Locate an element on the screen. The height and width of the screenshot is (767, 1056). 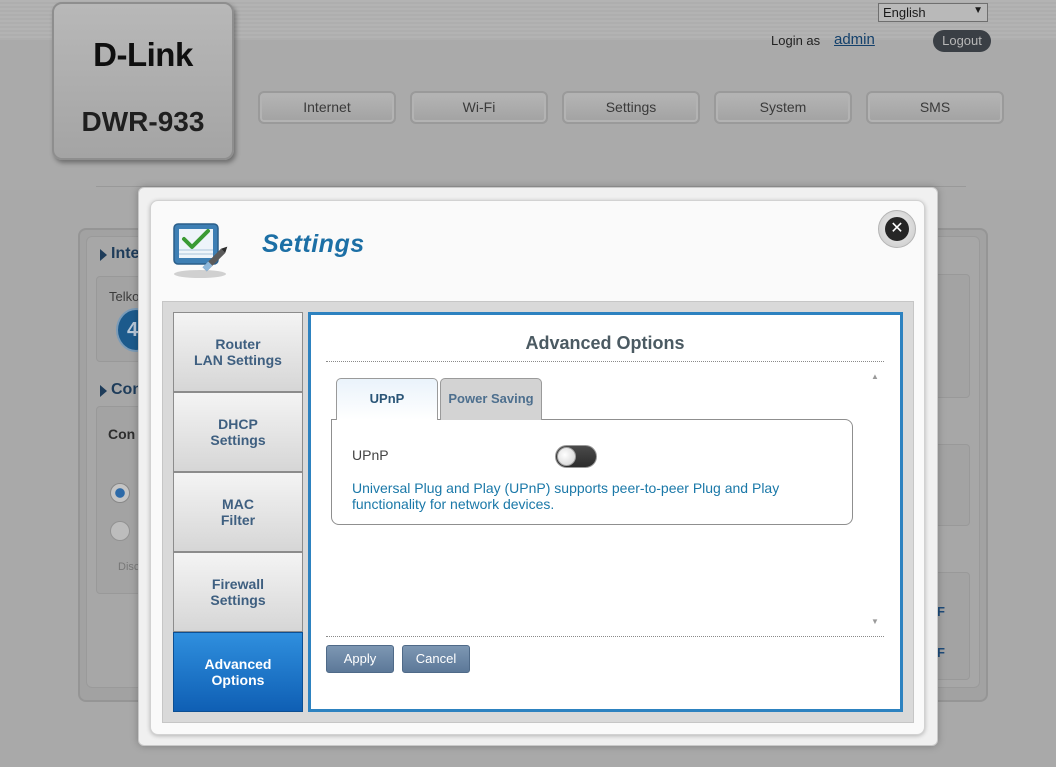
language-value: English is located at coordinates (904, 12).